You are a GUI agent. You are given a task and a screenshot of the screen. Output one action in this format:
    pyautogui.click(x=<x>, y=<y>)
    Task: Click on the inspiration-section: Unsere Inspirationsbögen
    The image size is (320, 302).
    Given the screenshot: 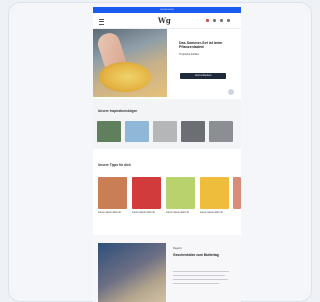 What is the action you would take?
    pyautogui.click(x=167, y=124)
    